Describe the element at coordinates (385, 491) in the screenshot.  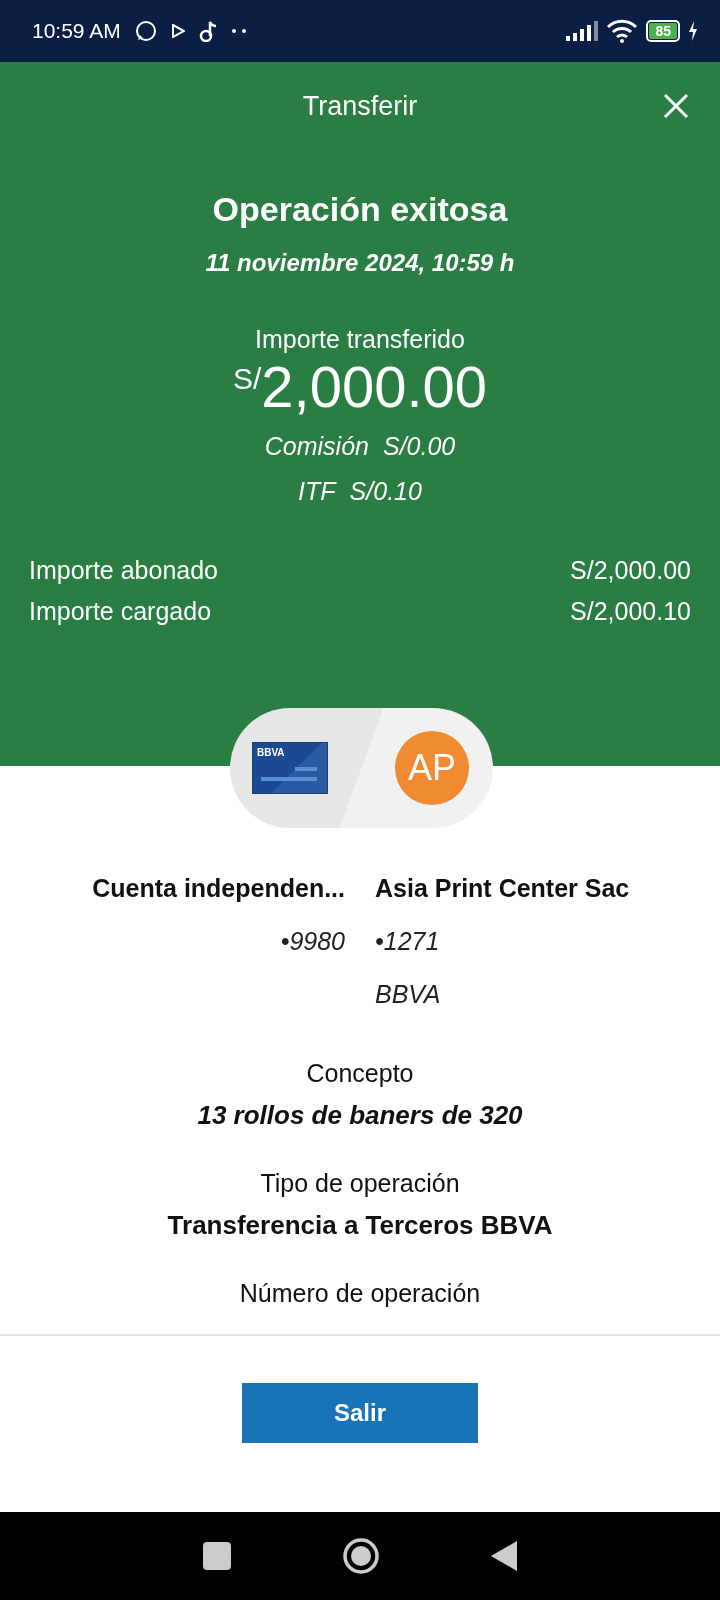
I see `fee-value: S/0.10` at that location.